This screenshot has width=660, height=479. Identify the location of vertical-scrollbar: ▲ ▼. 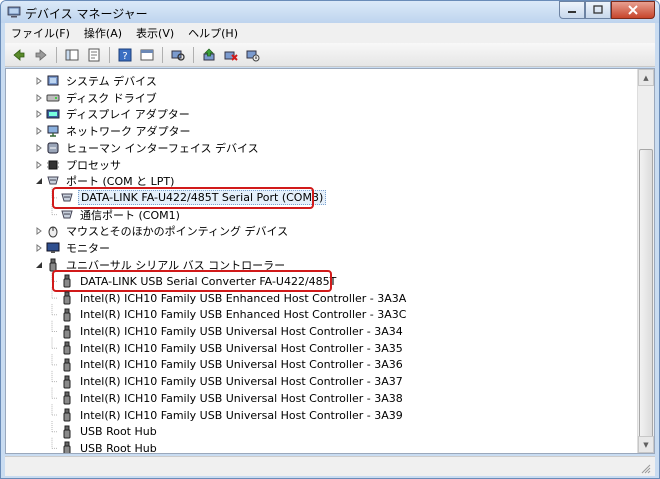
(645, 261).